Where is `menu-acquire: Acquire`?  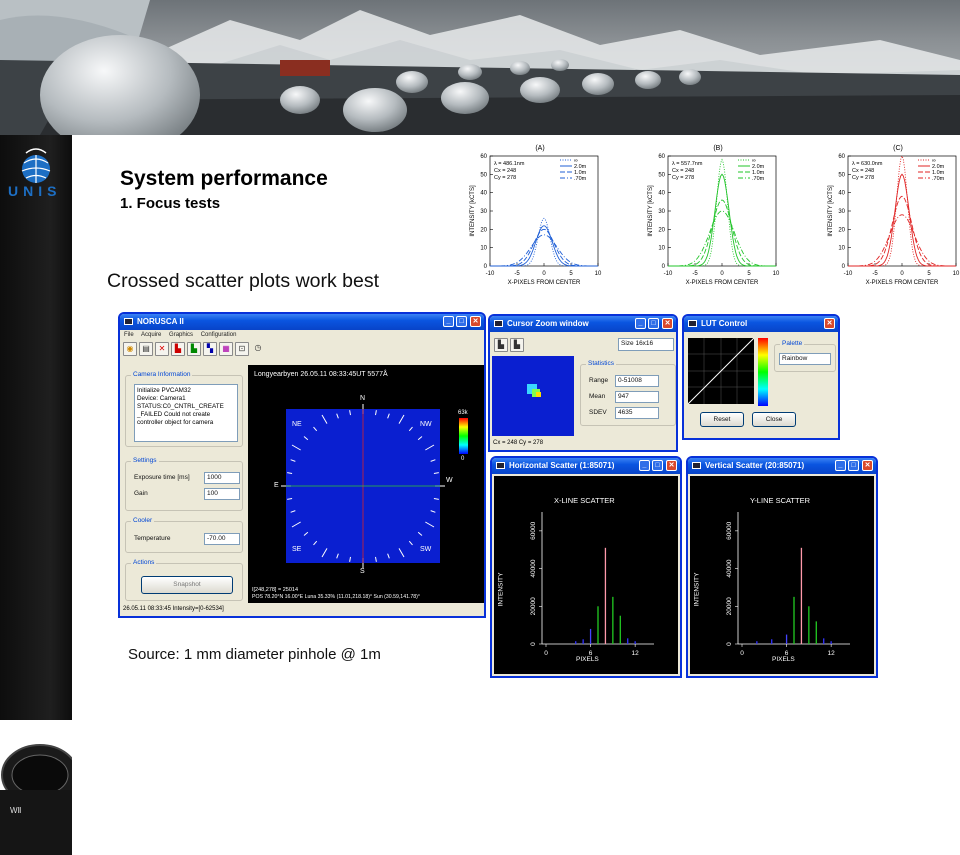 menu-acquire: Acquire is located at coordinates (151, 335).